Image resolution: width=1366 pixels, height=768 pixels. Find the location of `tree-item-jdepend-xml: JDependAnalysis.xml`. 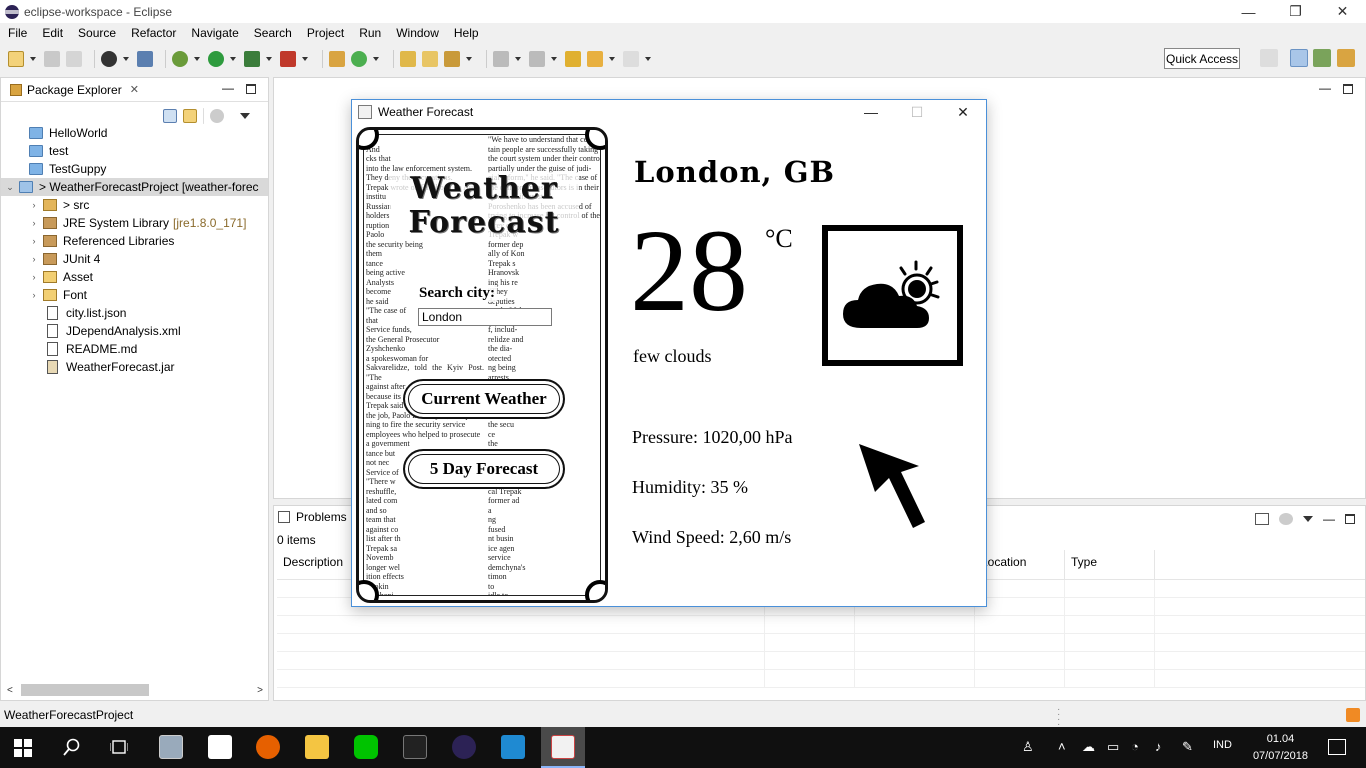

tree-item-jdepend-xml: JDependAnalysis.xml is located at coordinates (134, 331).